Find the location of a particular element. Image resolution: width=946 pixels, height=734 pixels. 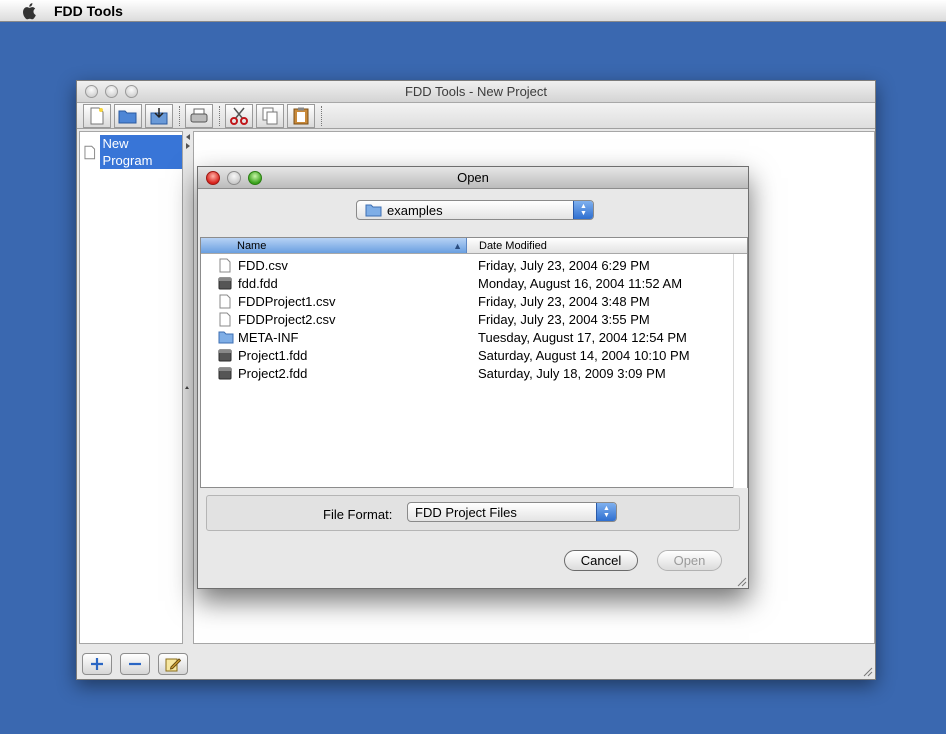

file-name: fdd.fdd is located at coordinates (258, 283).